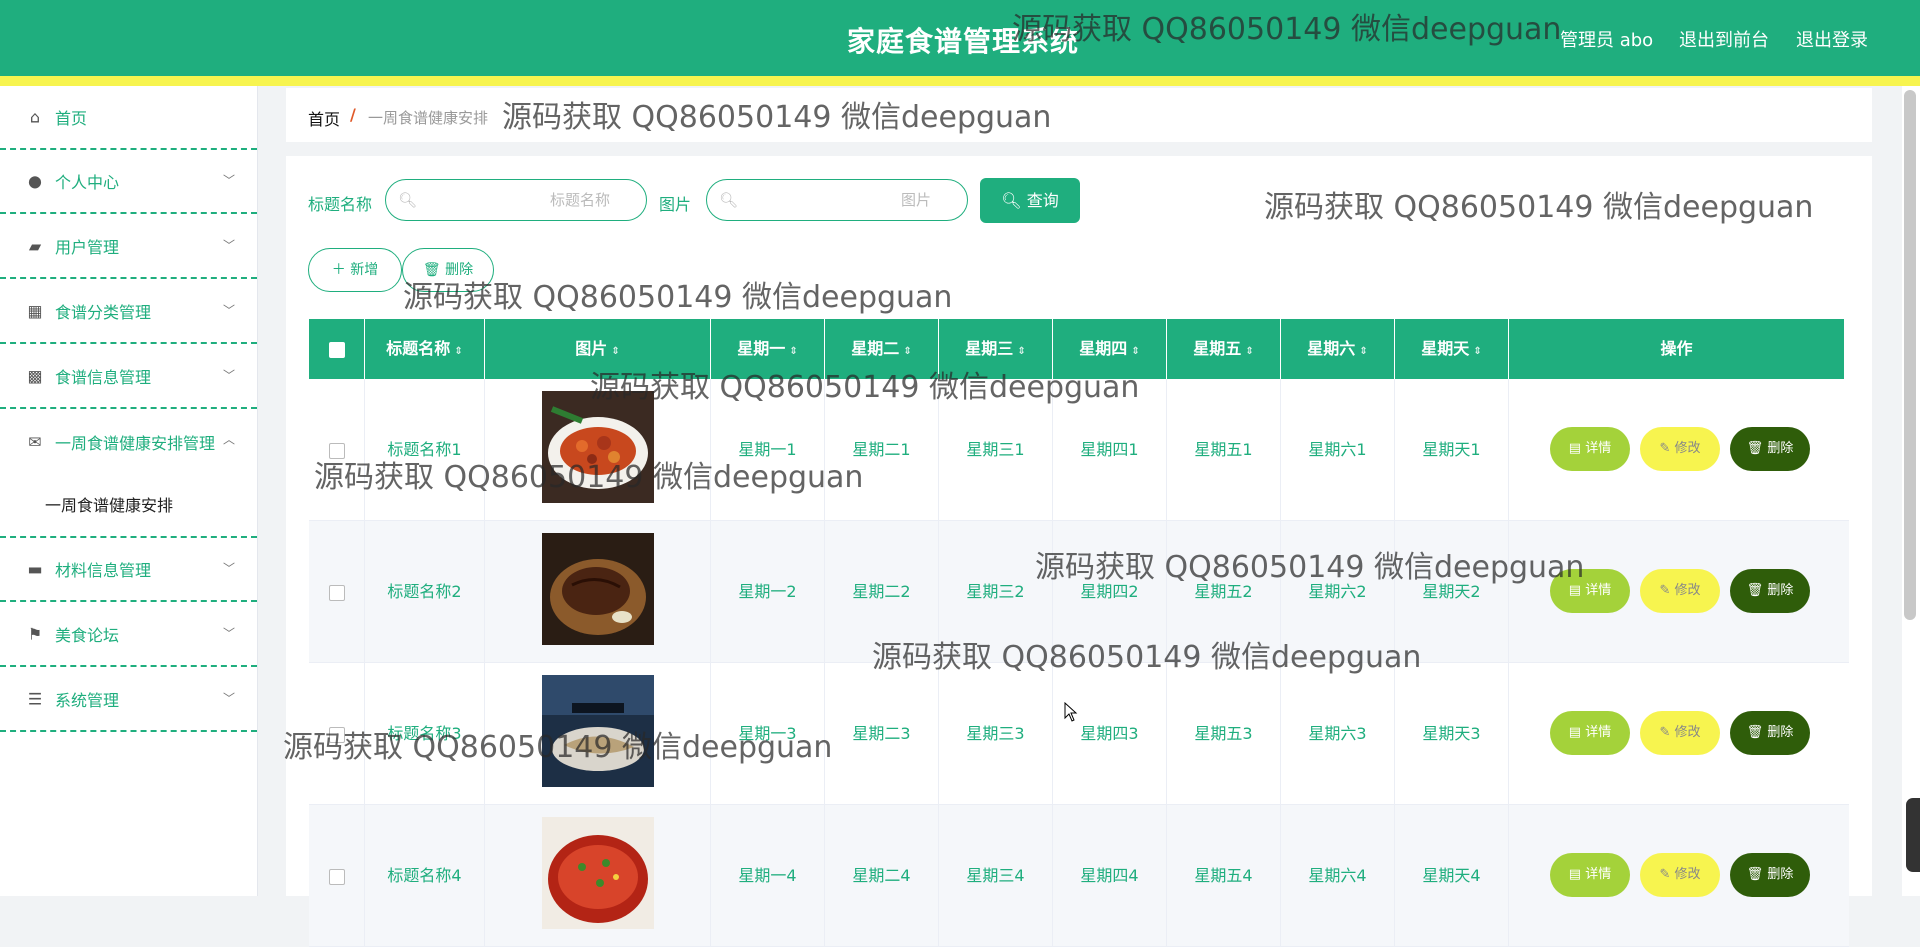  I want to click on header-label: 星期天, so click(1445, 348).